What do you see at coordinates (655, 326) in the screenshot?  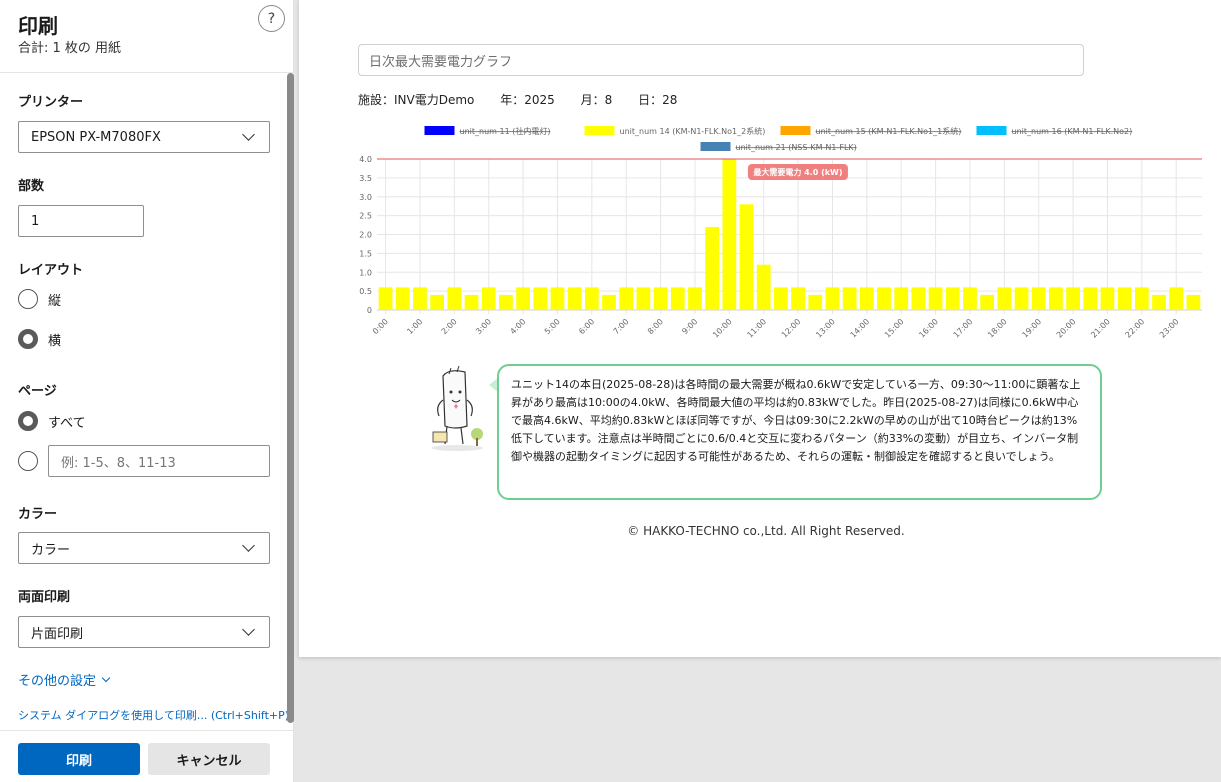 I see `x-tick-label: 8:00` at bounding box center [655, 326].